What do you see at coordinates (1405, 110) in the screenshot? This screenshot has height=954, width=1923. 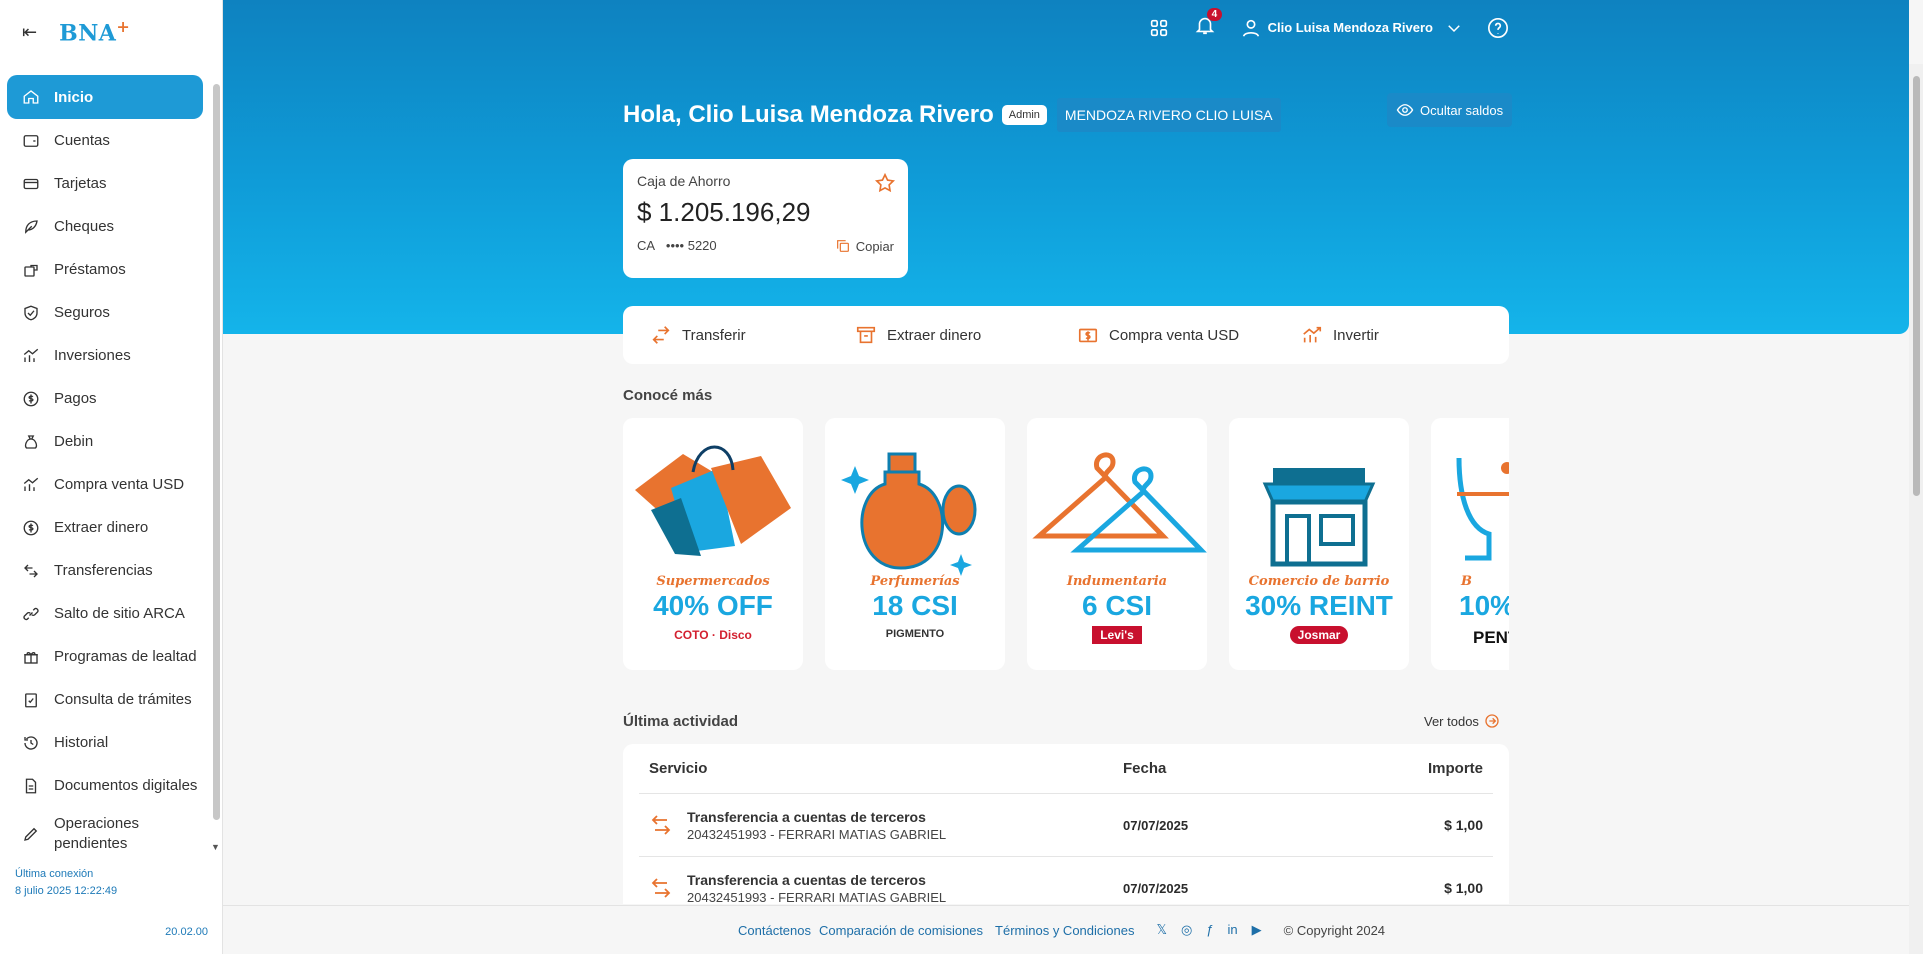 I see `eye-icon` at bounding box center [1405, 110].